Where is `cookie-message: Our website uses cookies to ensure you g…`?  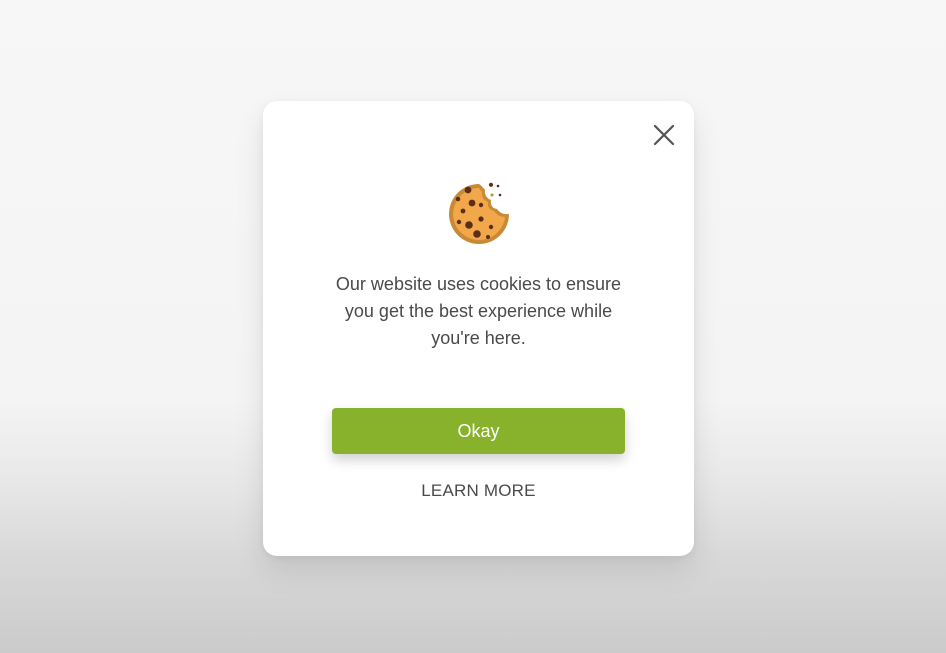
cookie-message: Our website uses cookies to ensure you g… is located at coordinates (478, 311).